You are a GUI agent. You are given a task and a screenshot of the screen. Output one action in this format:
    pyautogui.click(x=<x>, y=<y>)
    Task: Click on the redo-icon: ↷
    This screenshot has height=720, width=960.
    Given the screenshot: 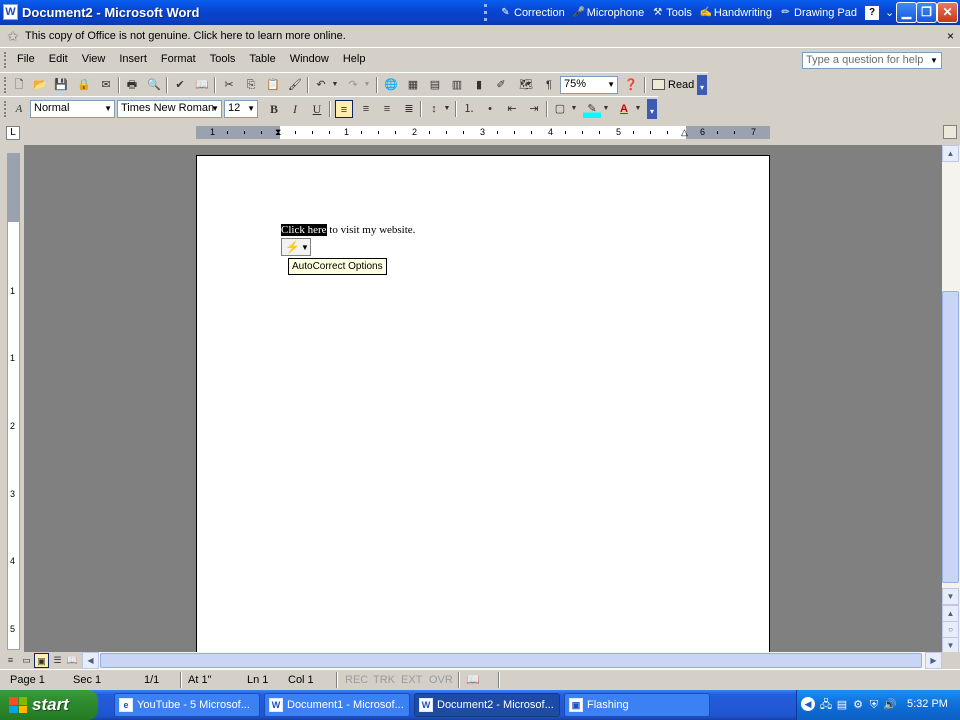 What is the action you would take?
    pyautogui.click(x=353, y=85)
    